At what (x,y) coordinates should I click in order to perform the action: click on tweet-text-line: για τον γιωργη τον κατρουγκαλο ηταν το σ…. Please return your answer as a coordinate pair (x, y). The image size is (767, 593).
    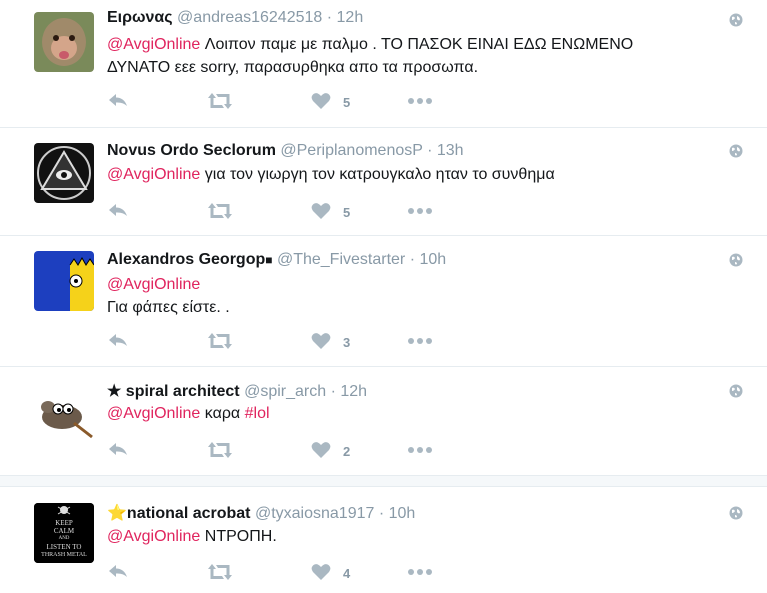
    Looking at the image, I should click on (377, 174).